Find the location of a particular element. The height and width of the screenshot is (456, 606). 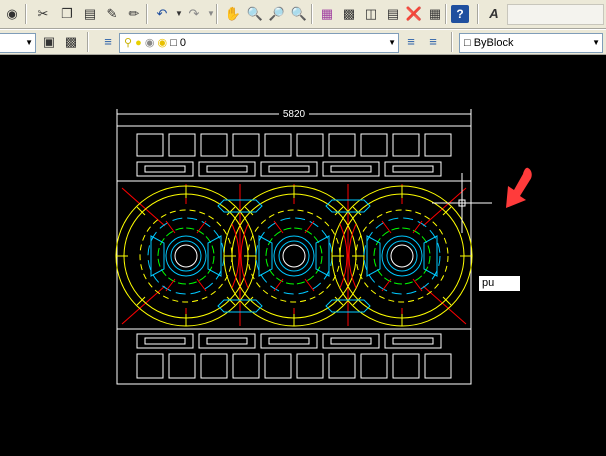

properties-icon: ▦ is located at coordinates (327, 14).